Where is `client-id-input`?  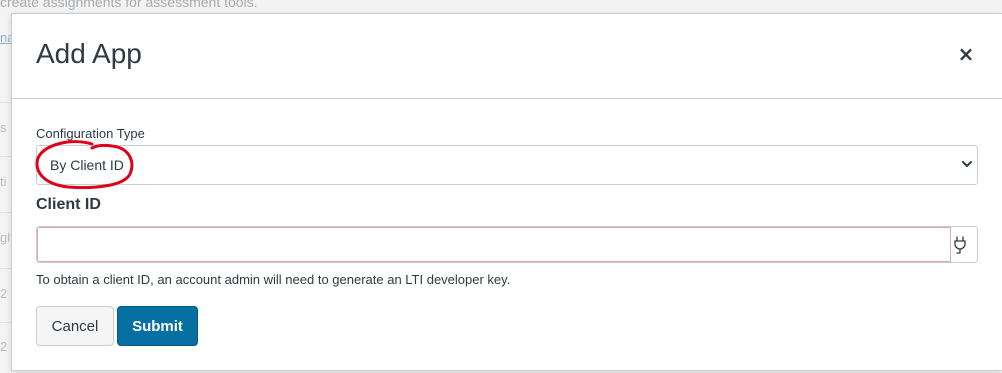 client-id-input is located at coordinates (493, 244).